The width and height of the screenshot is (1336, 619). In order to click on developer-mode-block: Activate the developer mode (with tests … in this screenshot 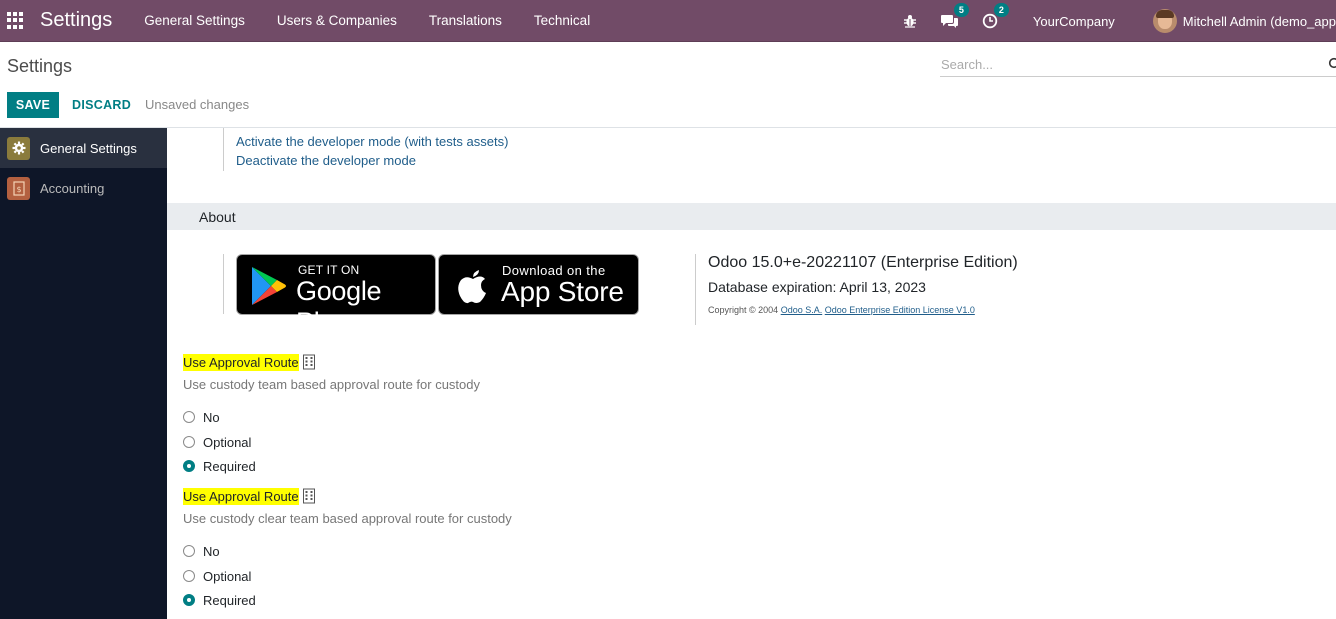, I will do `click(365, 149)`.